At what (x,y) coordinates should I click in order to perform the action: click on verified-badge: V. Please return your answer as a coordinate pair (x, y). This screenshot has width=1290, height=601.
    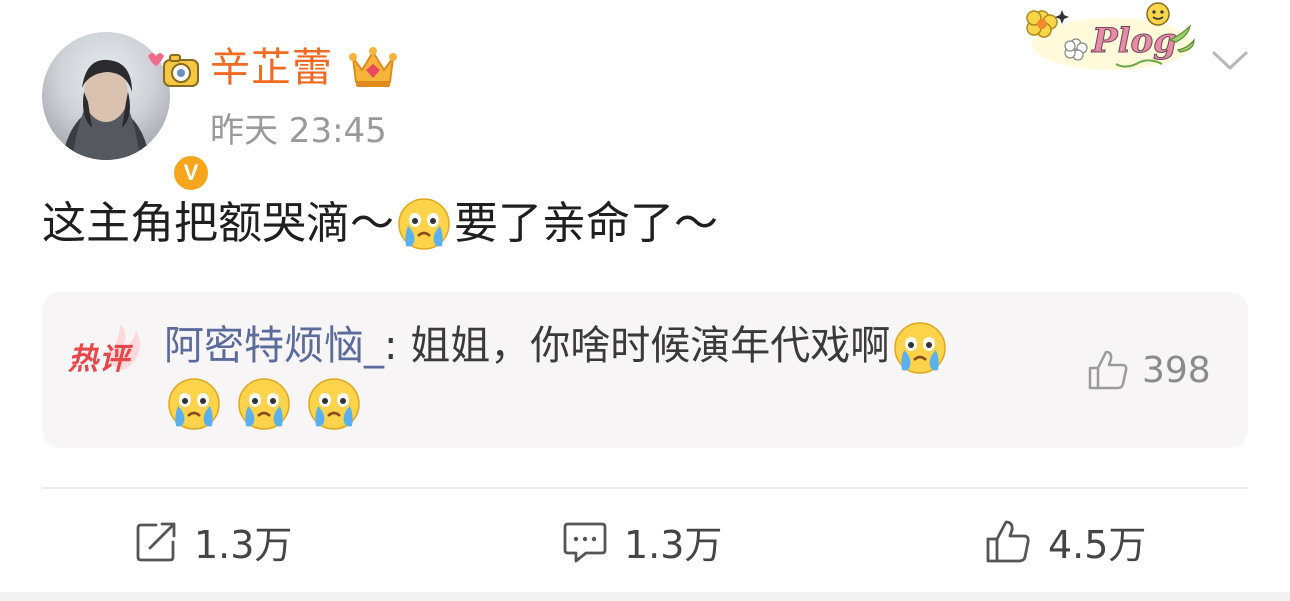
    Looking at the image, I should click on (191, 173).